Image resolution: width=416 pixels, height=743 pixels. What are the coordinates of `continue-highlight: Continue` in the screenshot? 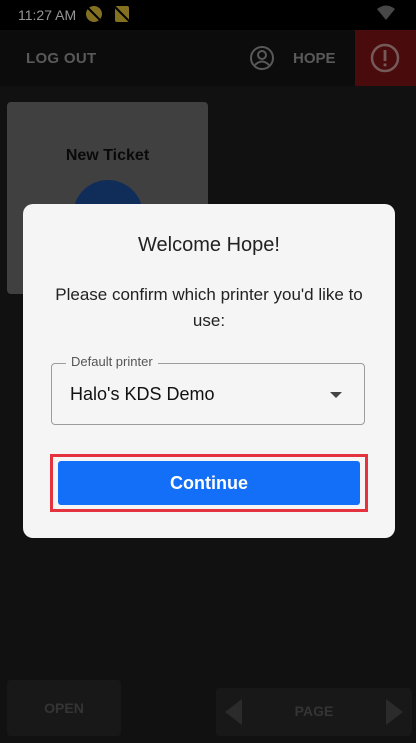 It's located at (209, 483).